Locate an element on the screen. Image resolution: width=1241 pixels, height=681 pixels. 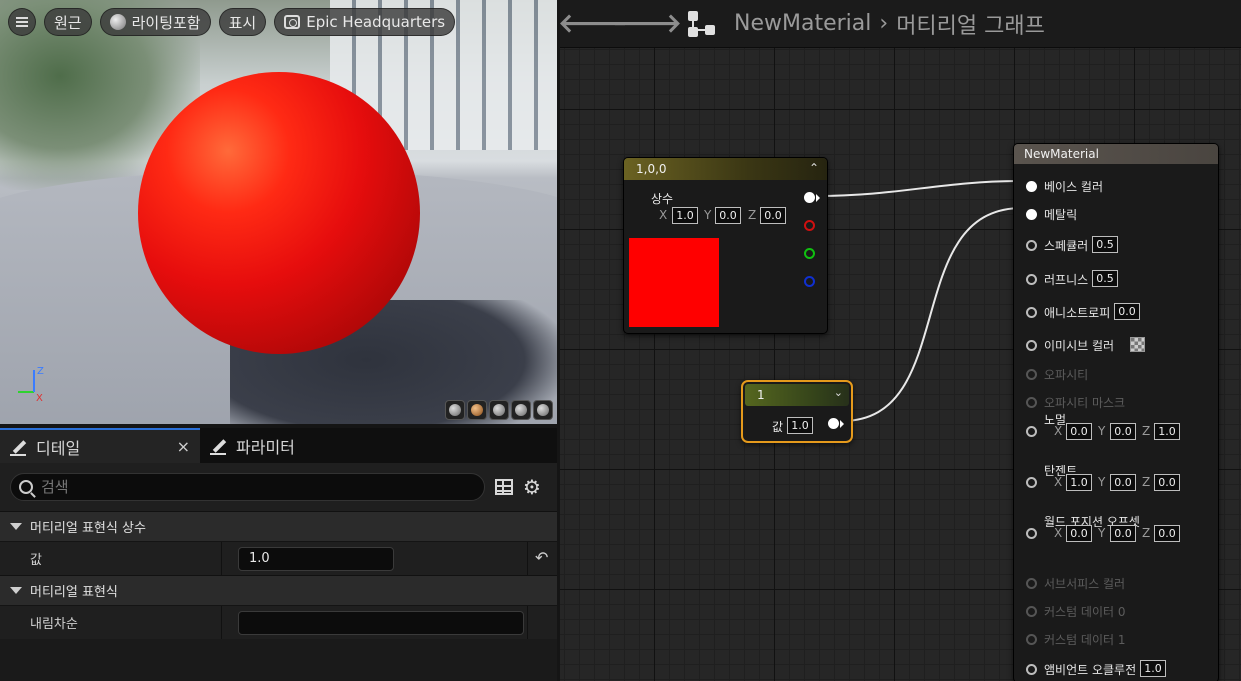
description-input is located at coordinates (381, 622).